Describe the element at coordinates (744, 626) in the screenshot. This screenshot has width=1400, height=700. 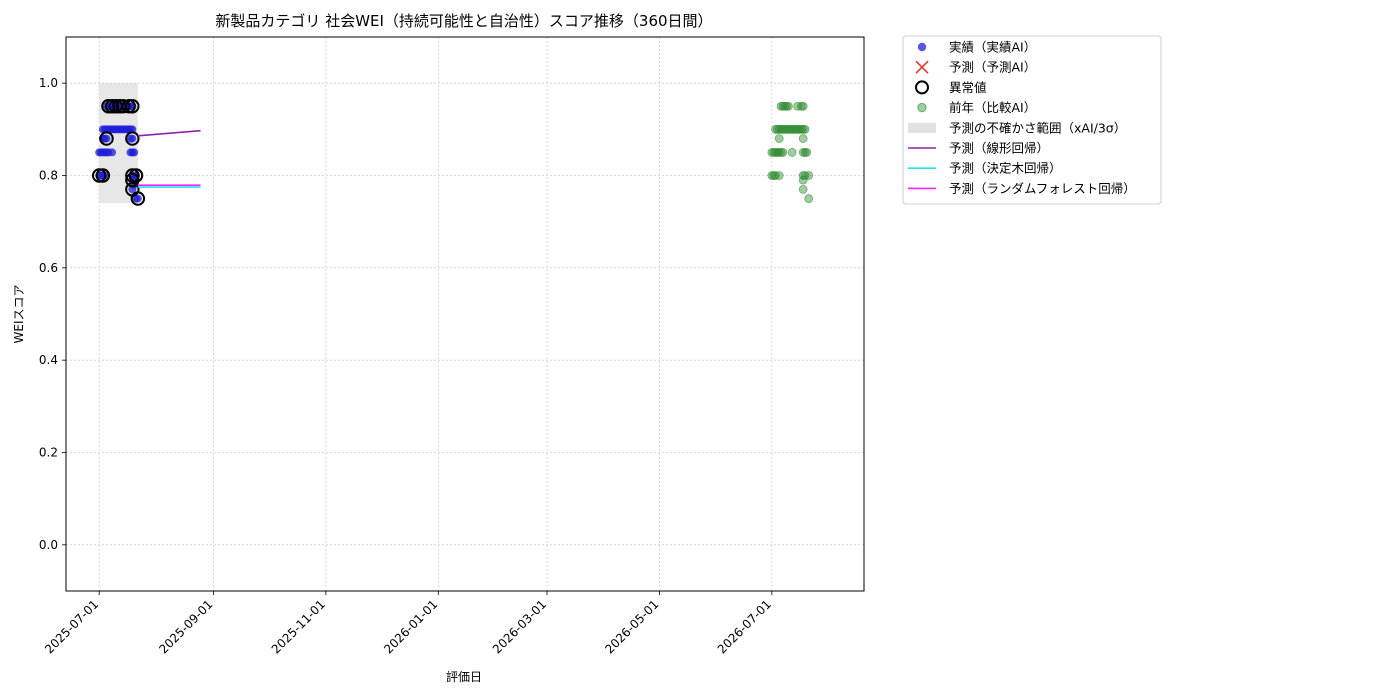
I see `x-tick-label: 2026-07-01` at that location.